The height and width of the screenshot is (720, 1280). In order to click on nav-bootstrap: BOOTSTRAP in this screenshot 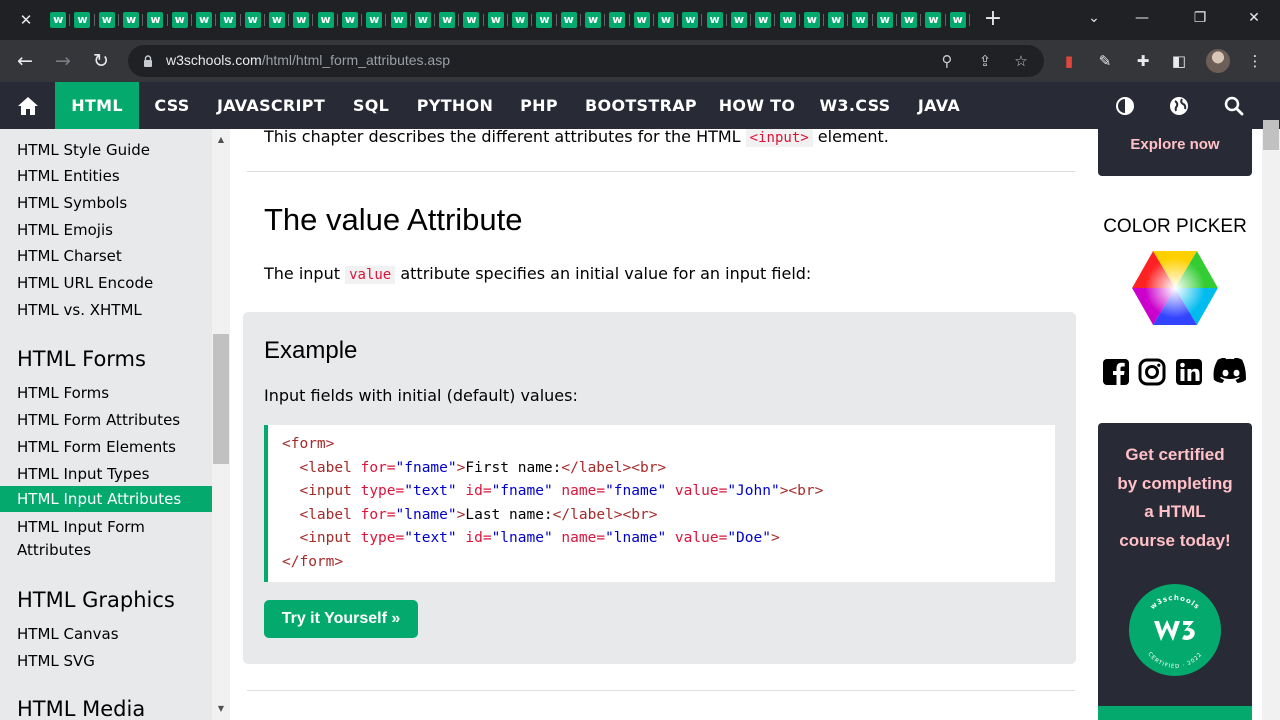, I will do `click(641, 105)`.